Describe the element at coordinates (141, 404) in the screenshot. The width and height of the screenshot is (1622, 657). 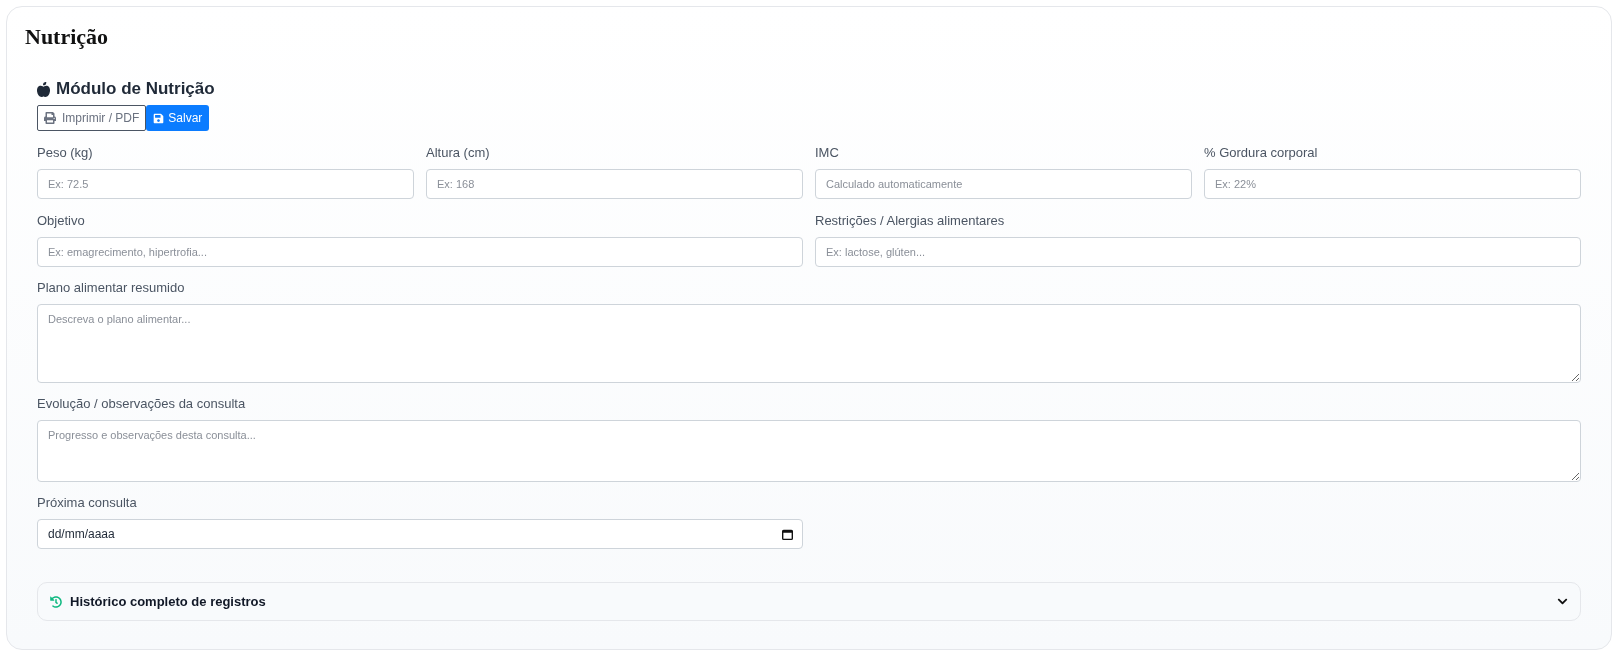
I see `field-label: Evolução / observações da consulta` at that location.